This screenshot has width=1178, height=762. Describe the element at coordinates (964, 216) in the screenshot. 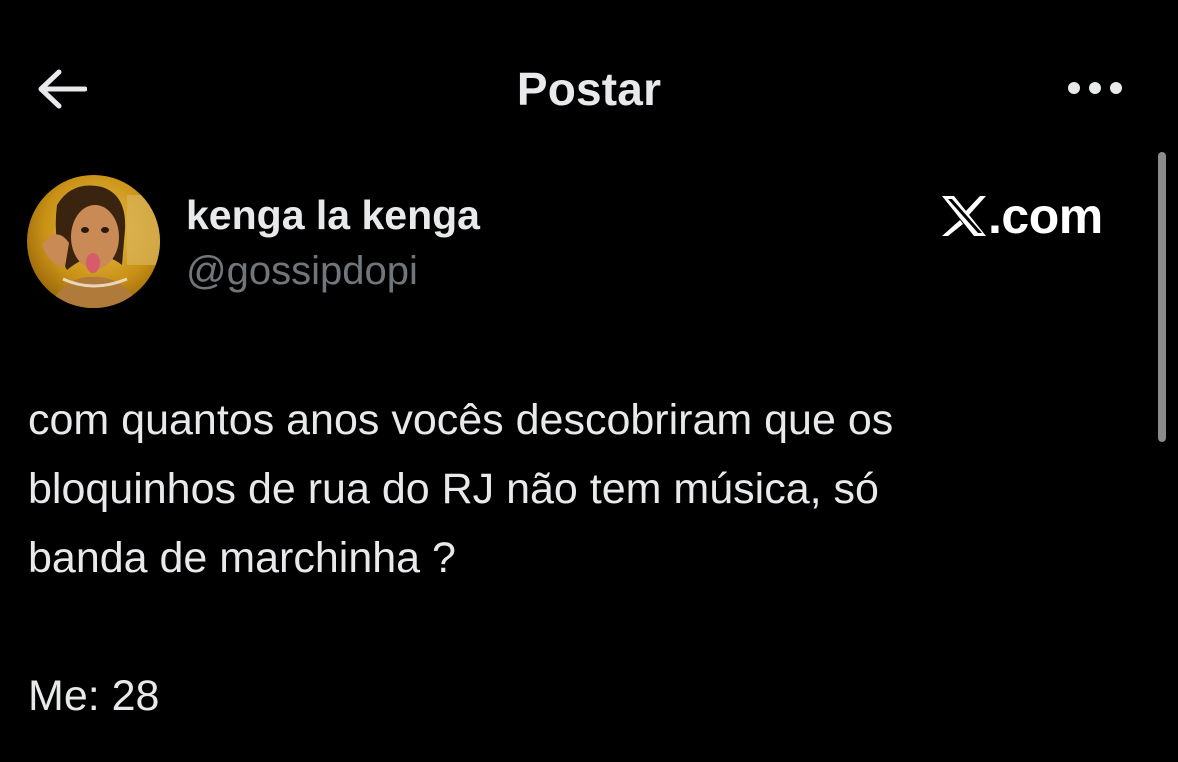

I see `x-logo-icon` at that location.